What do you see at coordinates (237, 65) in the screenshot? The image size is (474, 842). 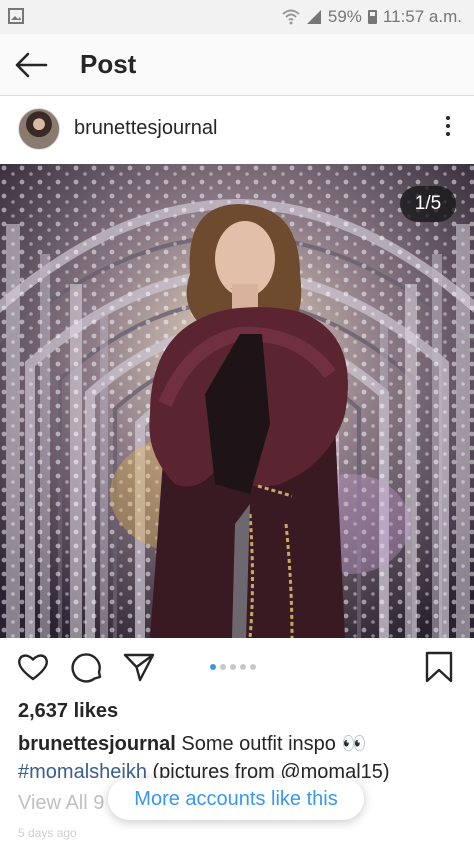 I see `app-bar: Post` at bounding box center [237, 65].